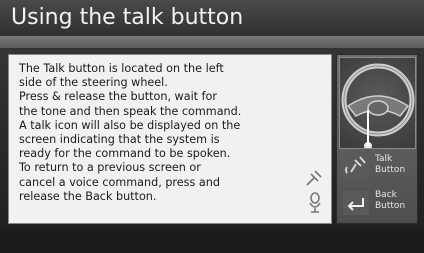 The image size is (424, 253). I want to click on back-icon, so click(356, 203).